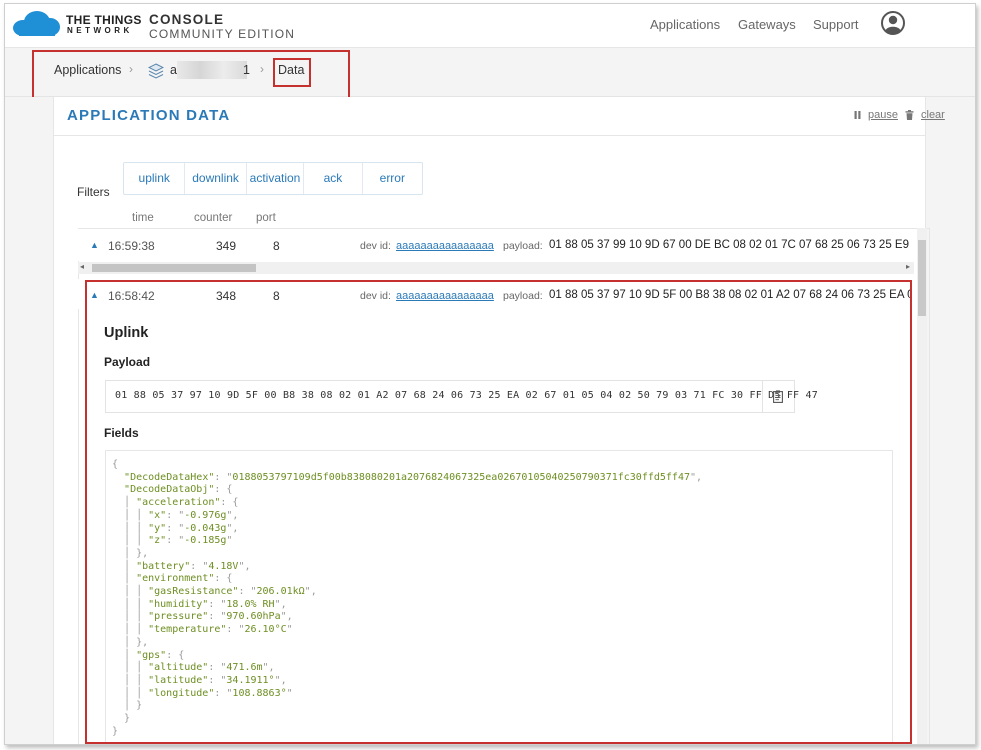 Image resolution: width=981 pixels, height=750 pixels. Describe the element at coordinates (266, 218) in the screenshot. I see `column-port: port` at that location.